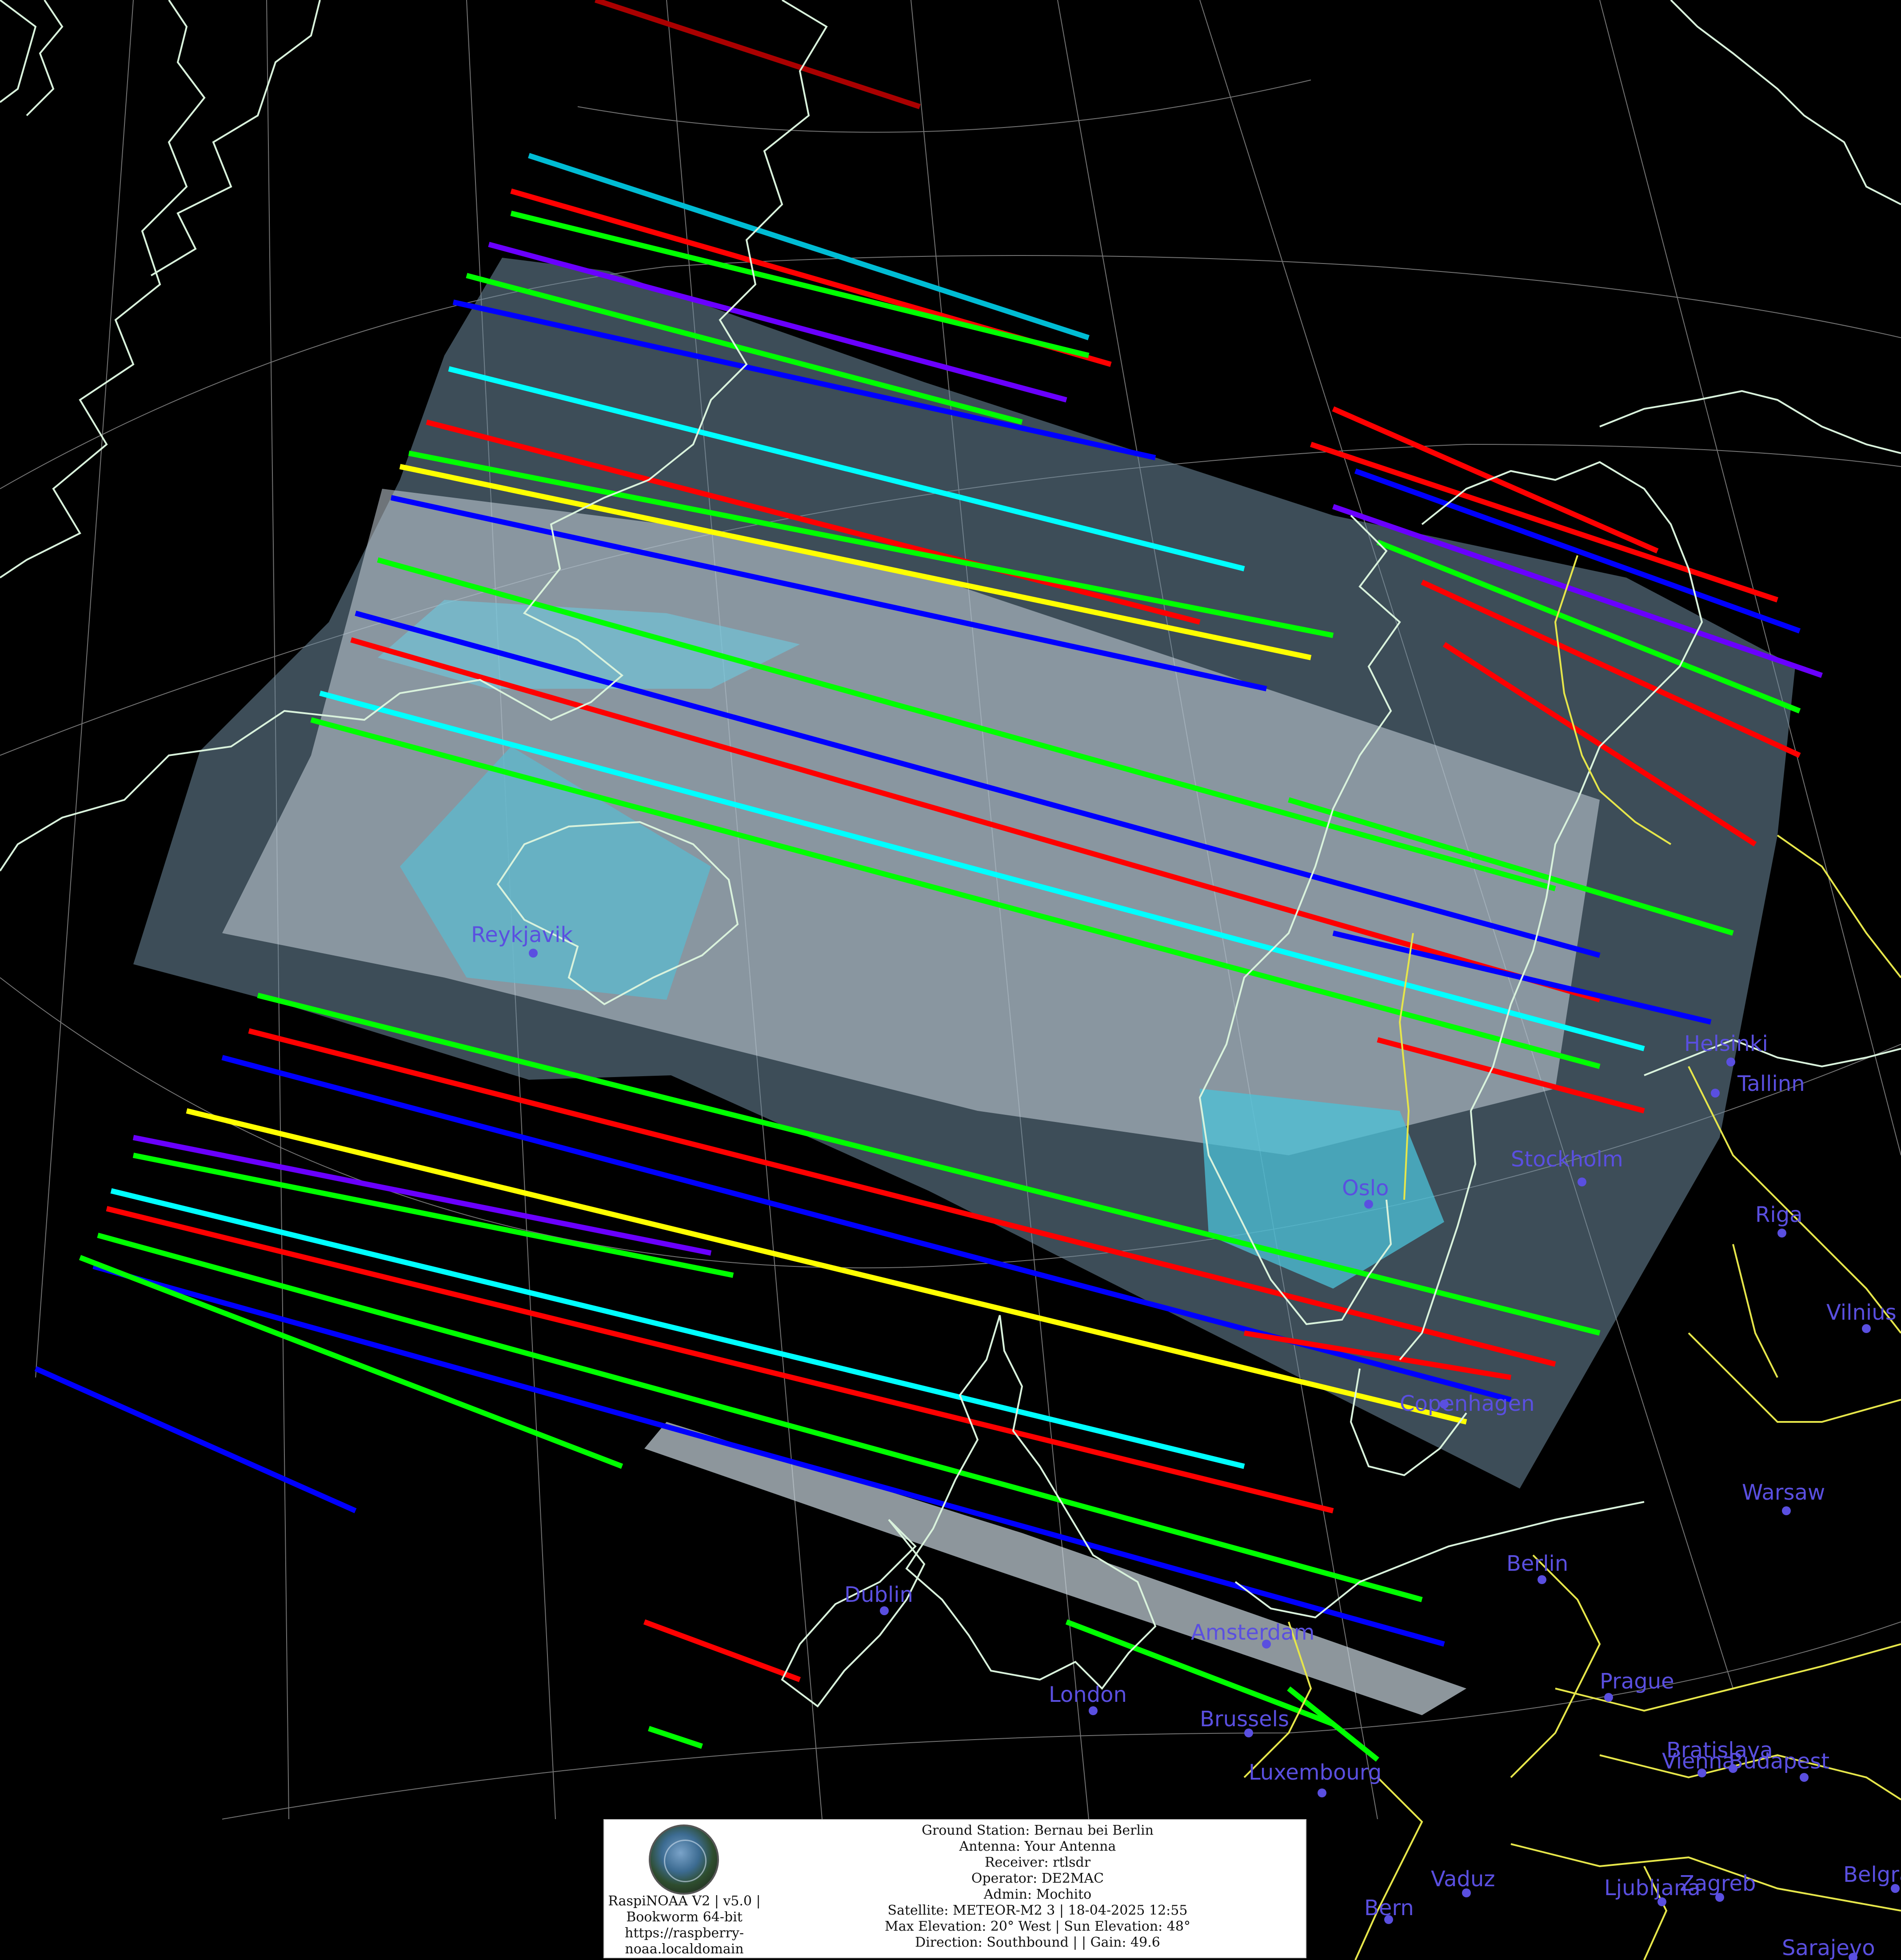  I want to click on city-bern: Bern, so click(1389, 1910).